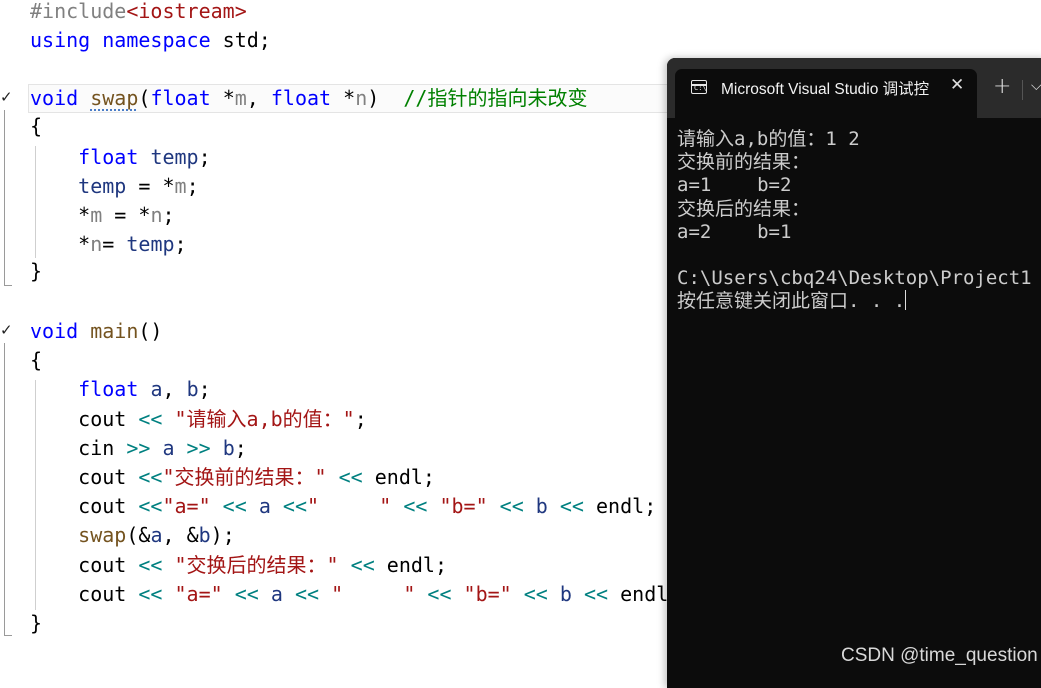  What do you see at coordinates (244, 477) in the screenshot?
I see `code-token: "交换前的结果："` at bounding box center [244, 477].